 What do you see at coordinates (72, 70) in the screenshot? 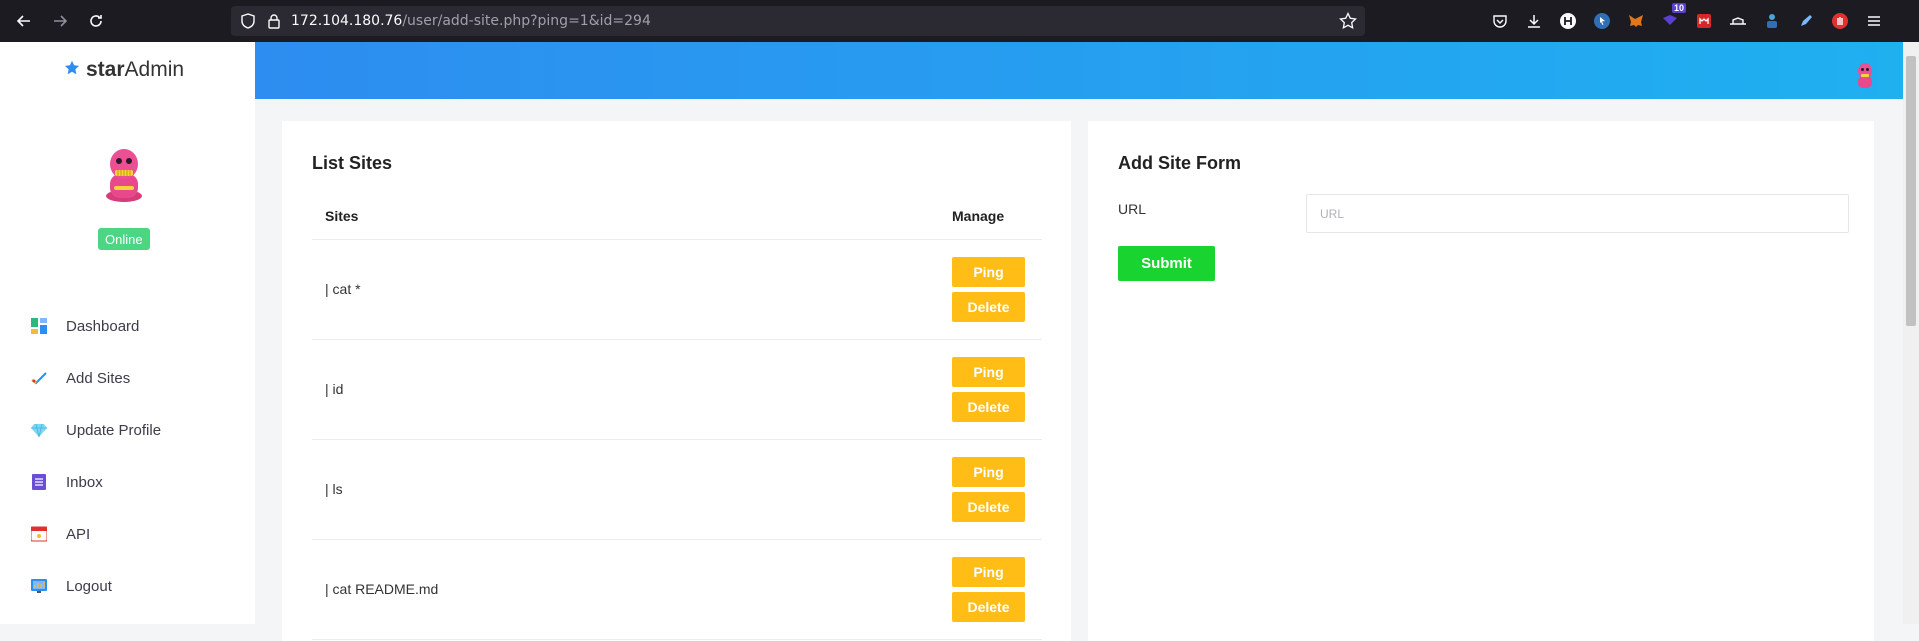
I see `star-logo-icon` at bounding box center [72, 70].